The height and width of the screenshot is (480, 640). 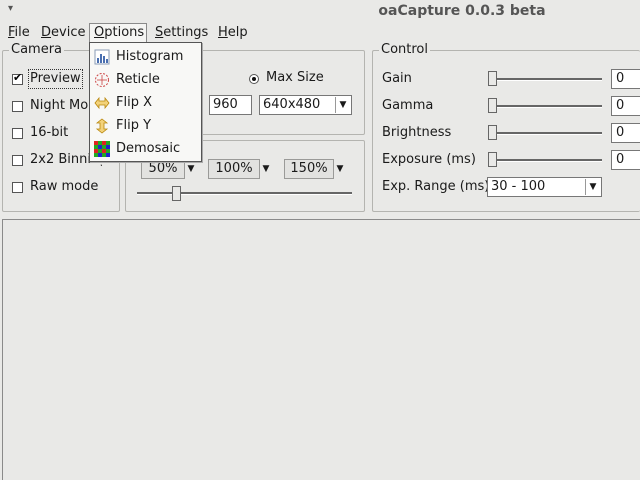 What do you see at coordinates (145, 125) in the screenshot?
I see `menu-item-flip-y: Flip Y` at bounding box center [145, 125].